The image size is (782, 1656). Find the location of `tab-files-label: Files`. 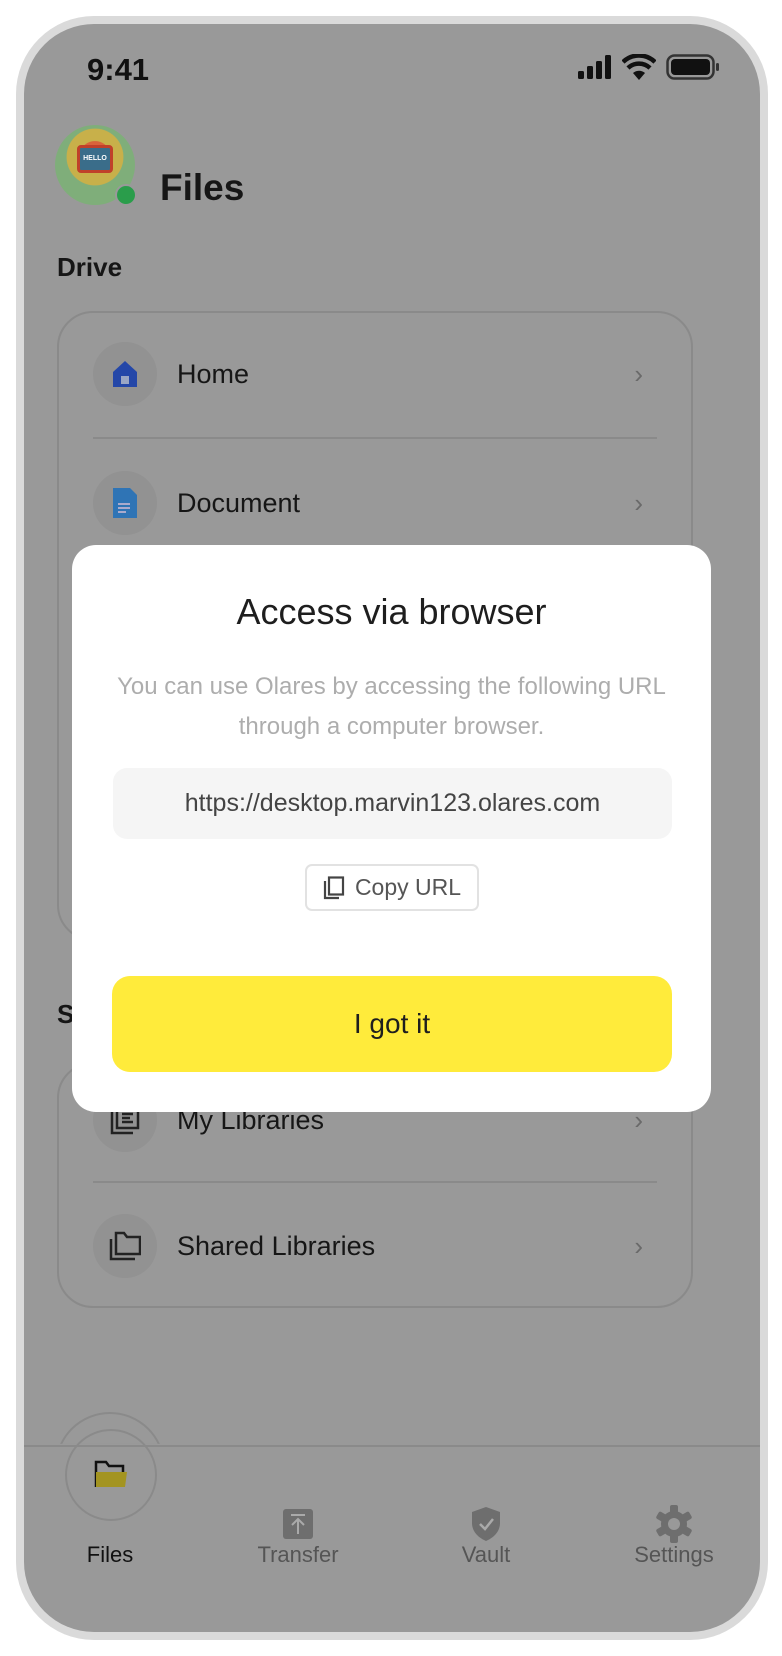

tab-files-label: Files is located at coordinates (110, 1555).